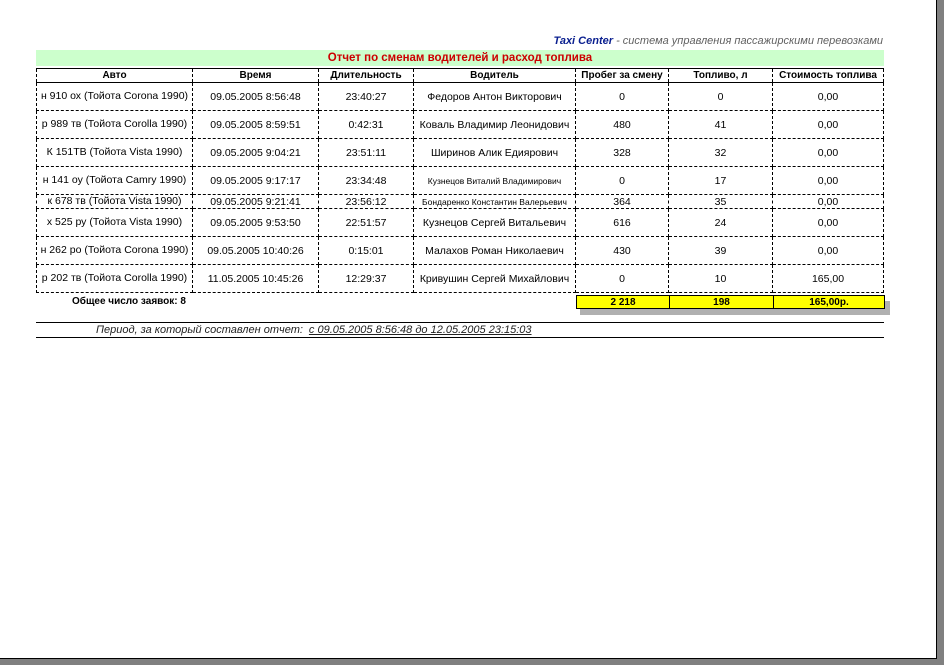 This screenshot has width=944, height=665. Describe the element at coordinates (114, 180) in the screenshot. I see `cell-auto: н 141 оу (Тойота Camry 1990)` at that location.